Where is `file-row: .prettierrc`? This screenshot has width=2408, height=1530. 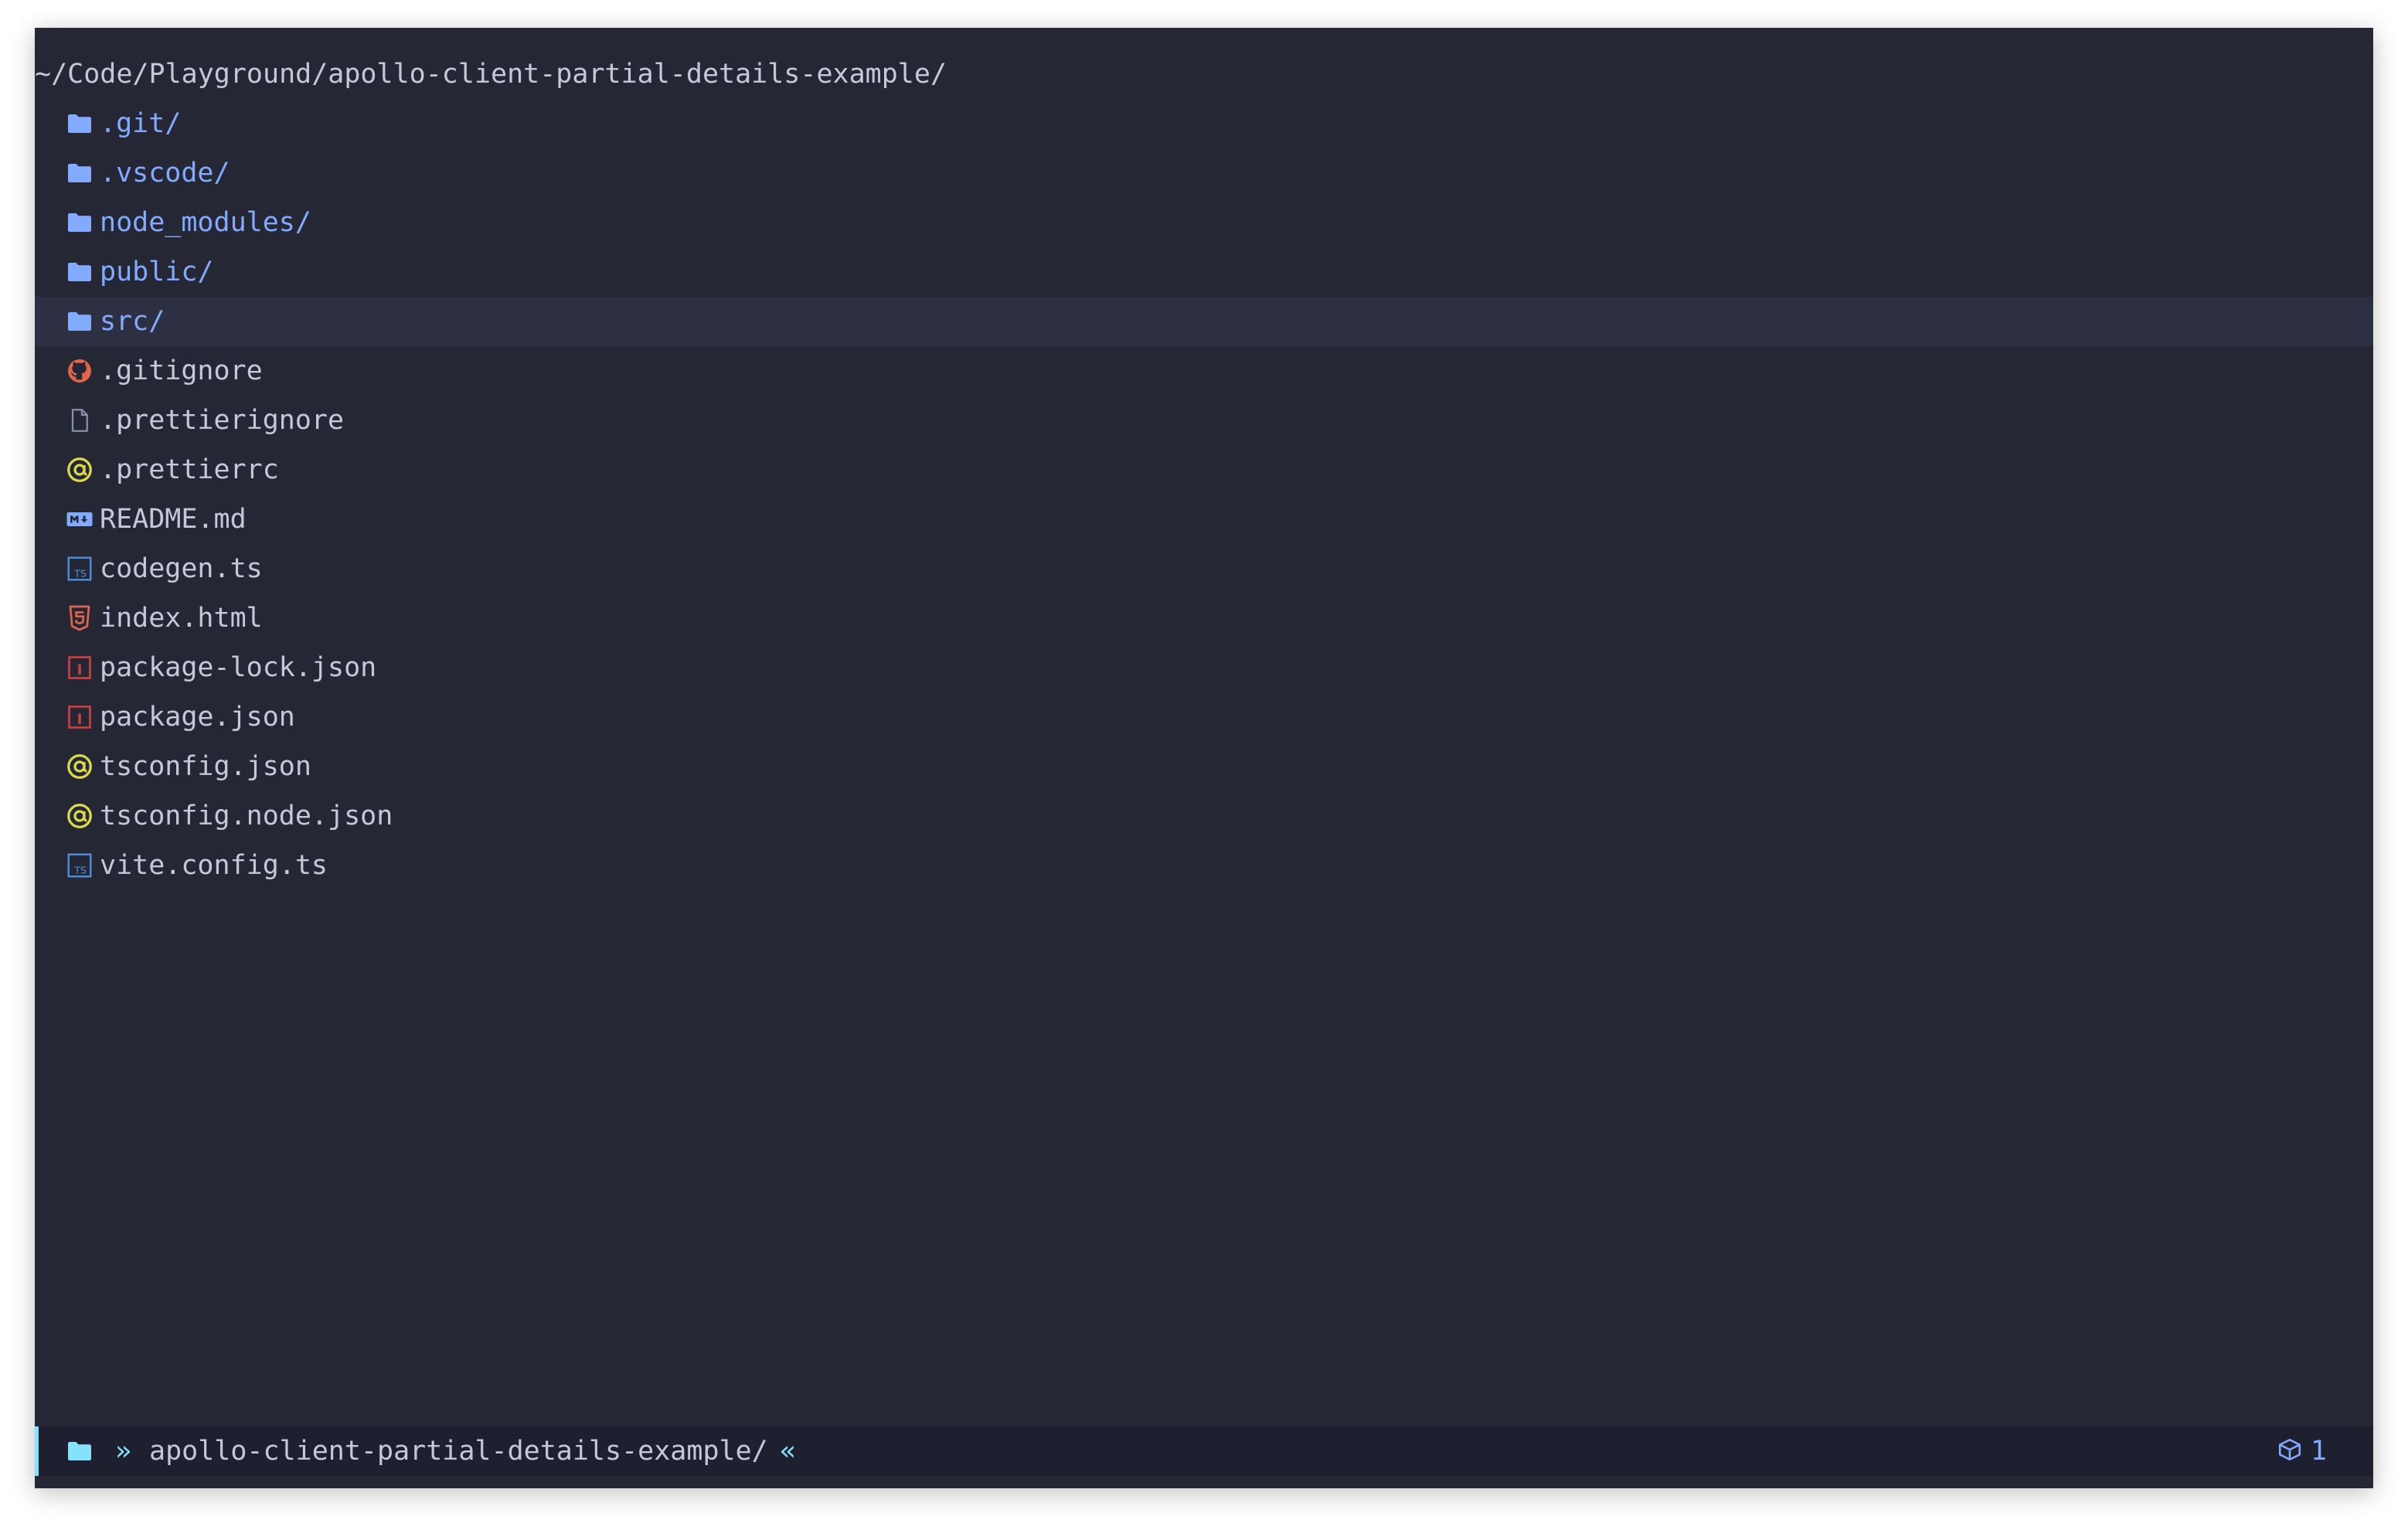 file-row: .prettierrc is located at coordinates (1204, 470).